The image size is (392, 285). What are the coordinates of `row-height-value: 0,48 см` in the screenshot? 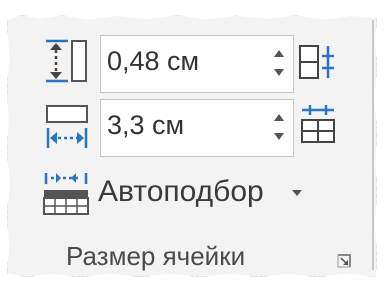 It's located at (153, 61).